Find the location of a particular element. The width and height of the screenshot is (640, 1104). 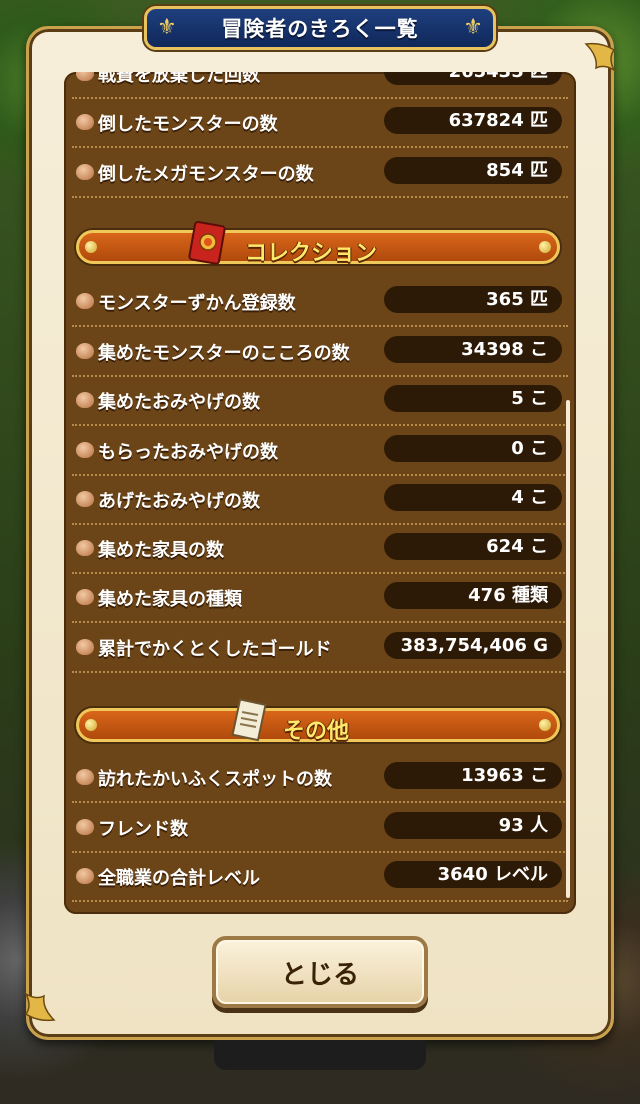

record-label: 集めた家具の種類 is located at coordinates (170, 599).